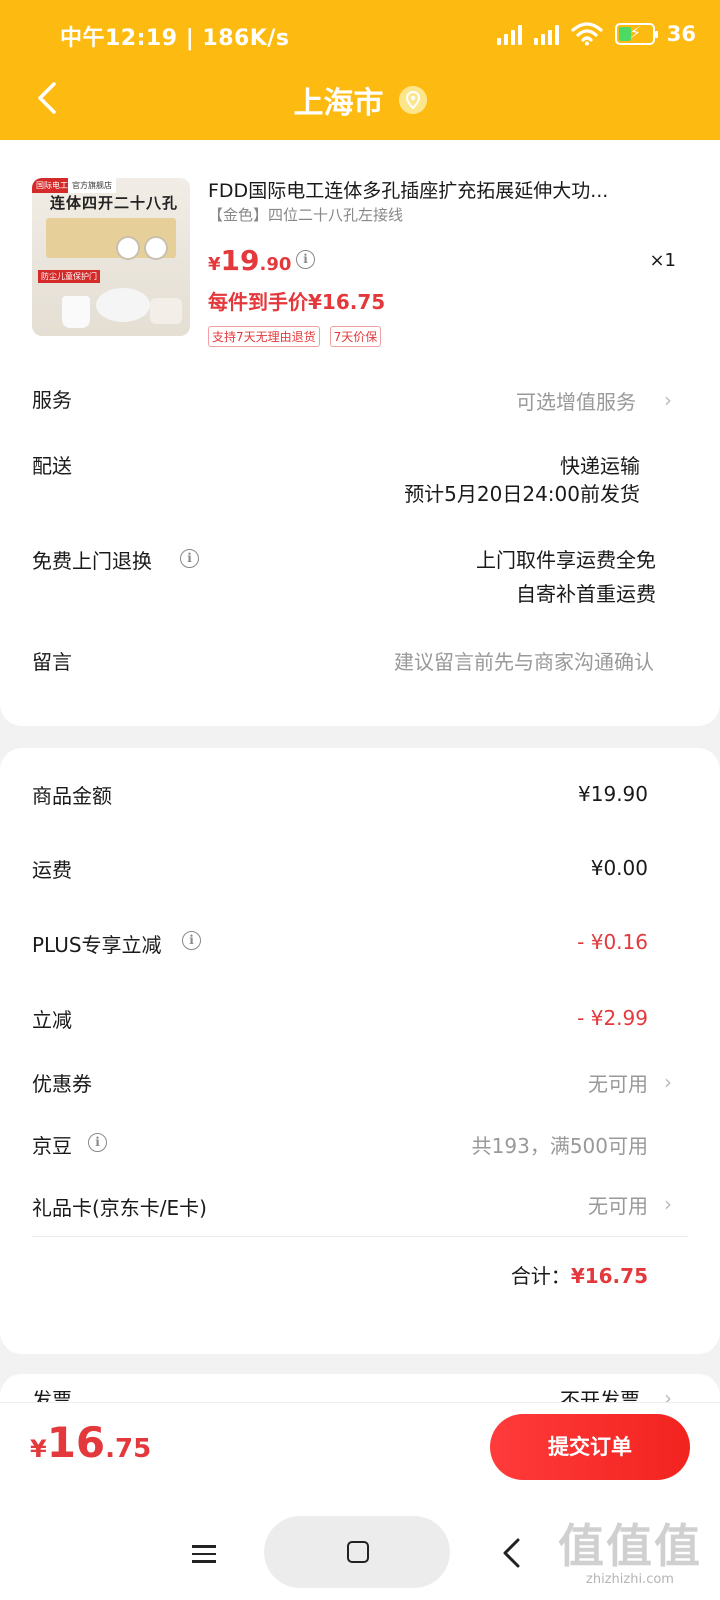 The image size is (720, 1600). Describe the element at coordinates (609, 1276) in the screenshot. I see `subtotal-value: ¥16.75` at that location.